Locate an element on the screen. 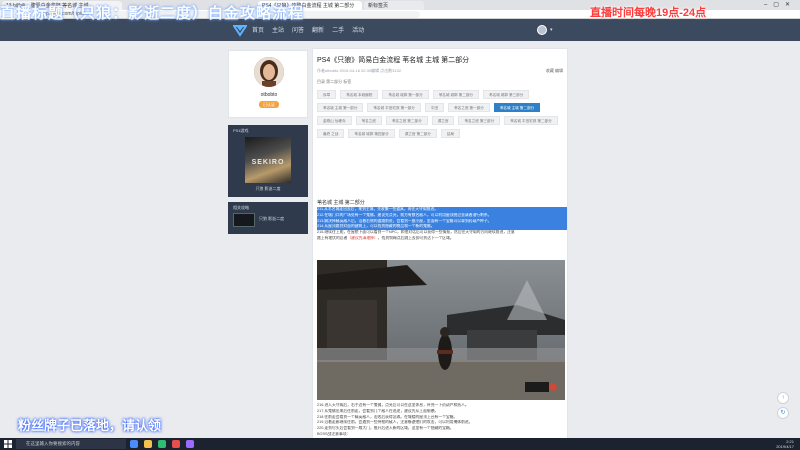 Image resolution: width=800 pixels, height=450 pixels. related-item: 只狼 影逝二度 is located at coordinates (271, 219).